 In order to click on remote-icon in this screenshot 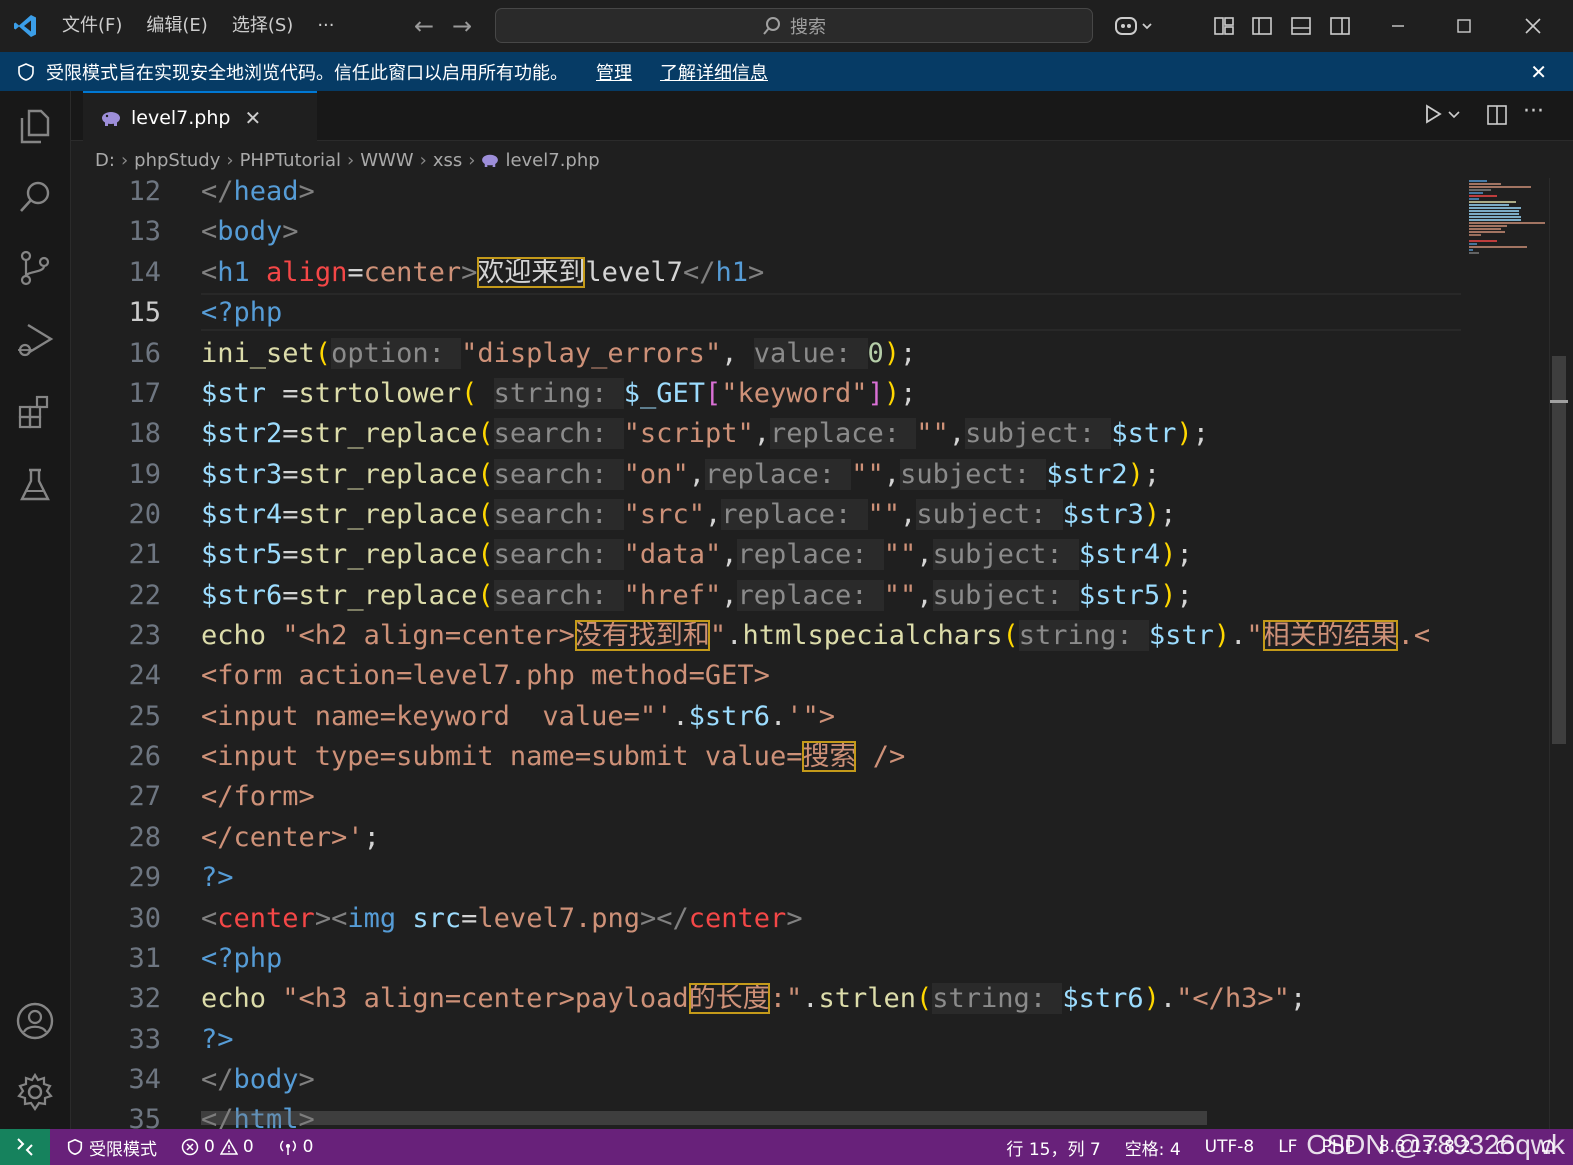, I will do `click(25, 1147)`.